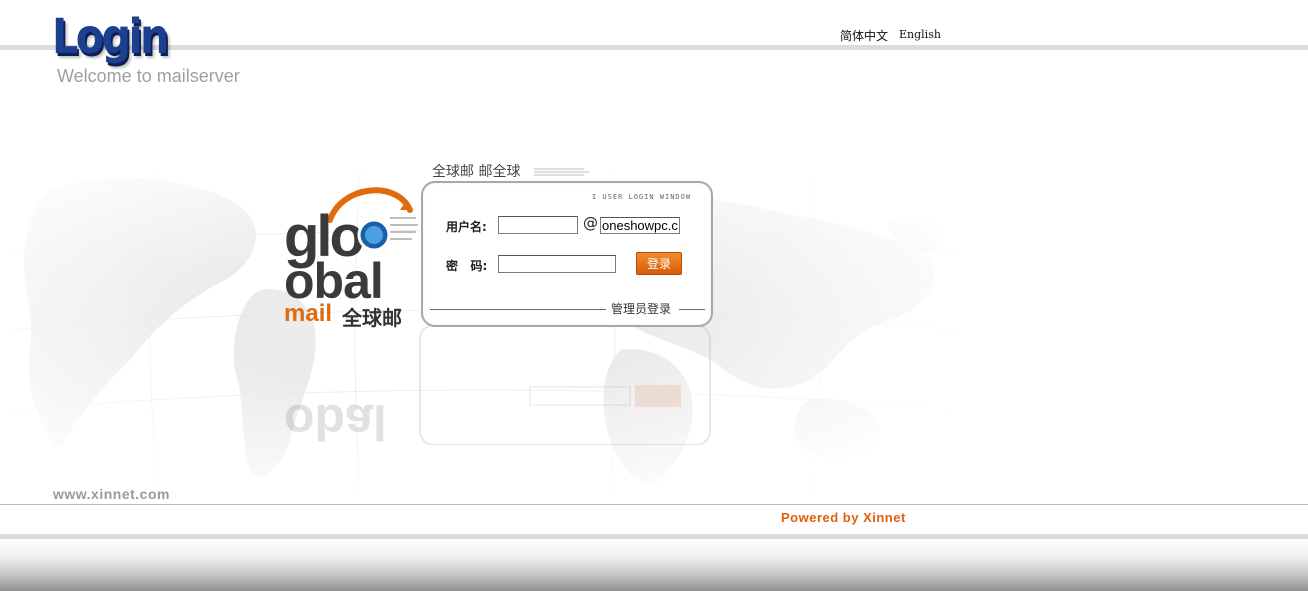 The width and height of the screenshot is (1308, 591). What do you see at coordinates (335, 419) in the screenshot?
I see `svg-text: obal` at bounding box center [335, 419].